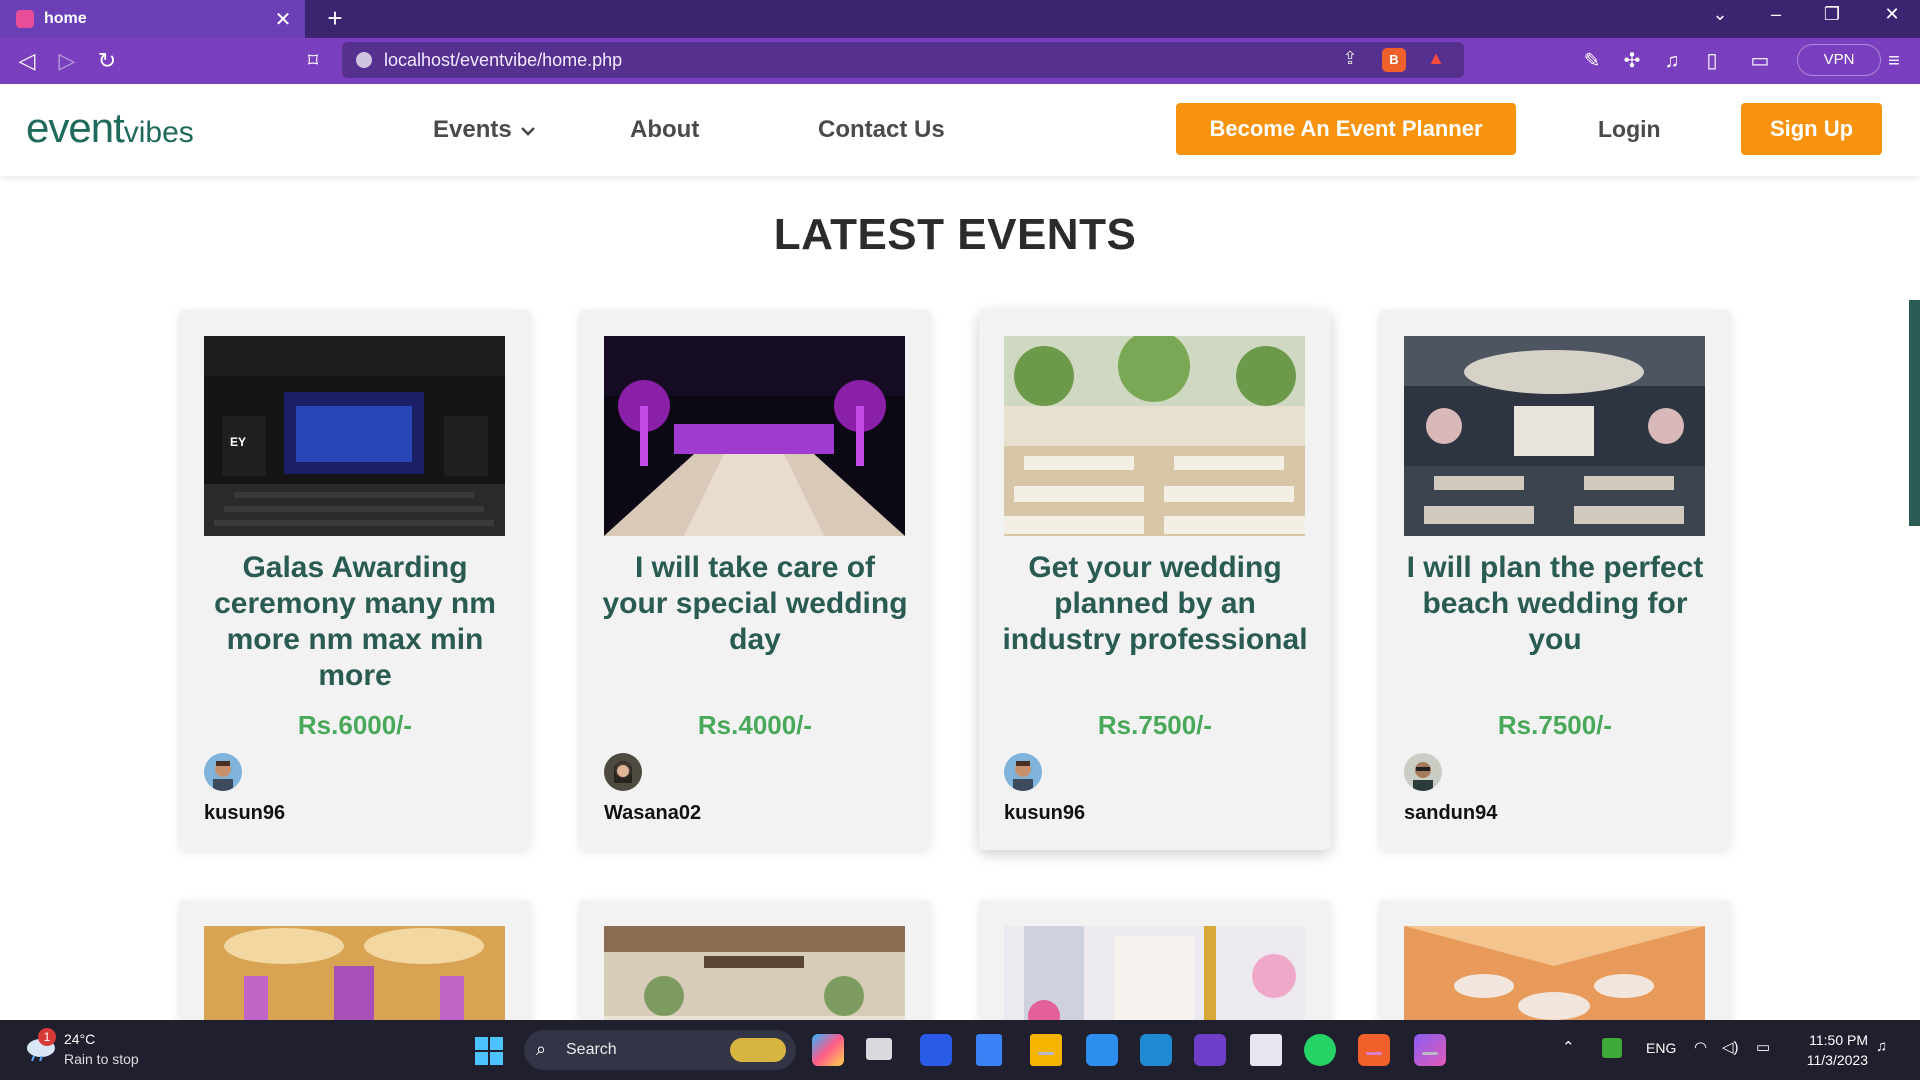 The image size is (1920, 1080). Describe the element at coordinates (335, 18) in the screenshot. I see `new-tab-icon: +` at that location.